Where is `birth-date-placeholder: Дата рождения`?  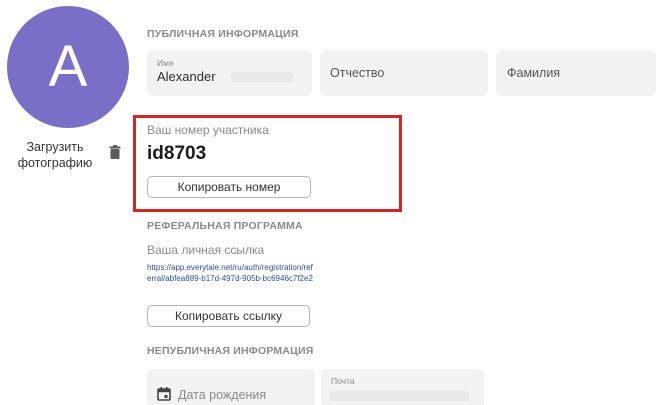
birth-date-placeholder: Дата рождения is located at coordinates (222, 395).